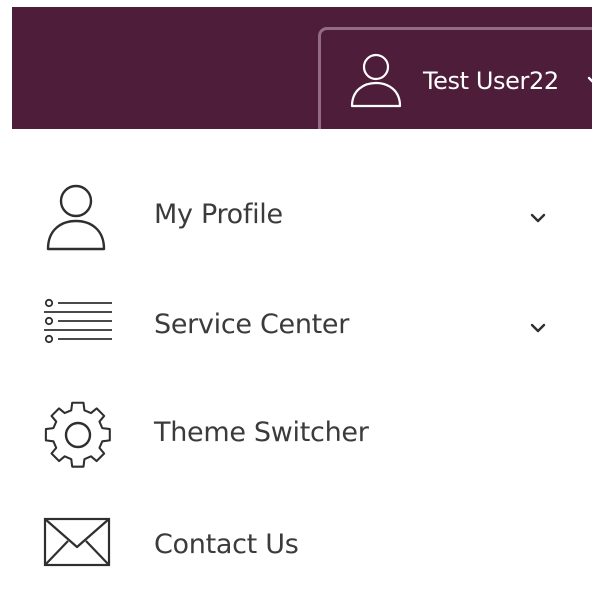 The width and height of the screenshot is (592, 600). Describe the element at coordinates (261, 432) in the screenshot. I see `menu-item-label: Theme Switcher` at that location.